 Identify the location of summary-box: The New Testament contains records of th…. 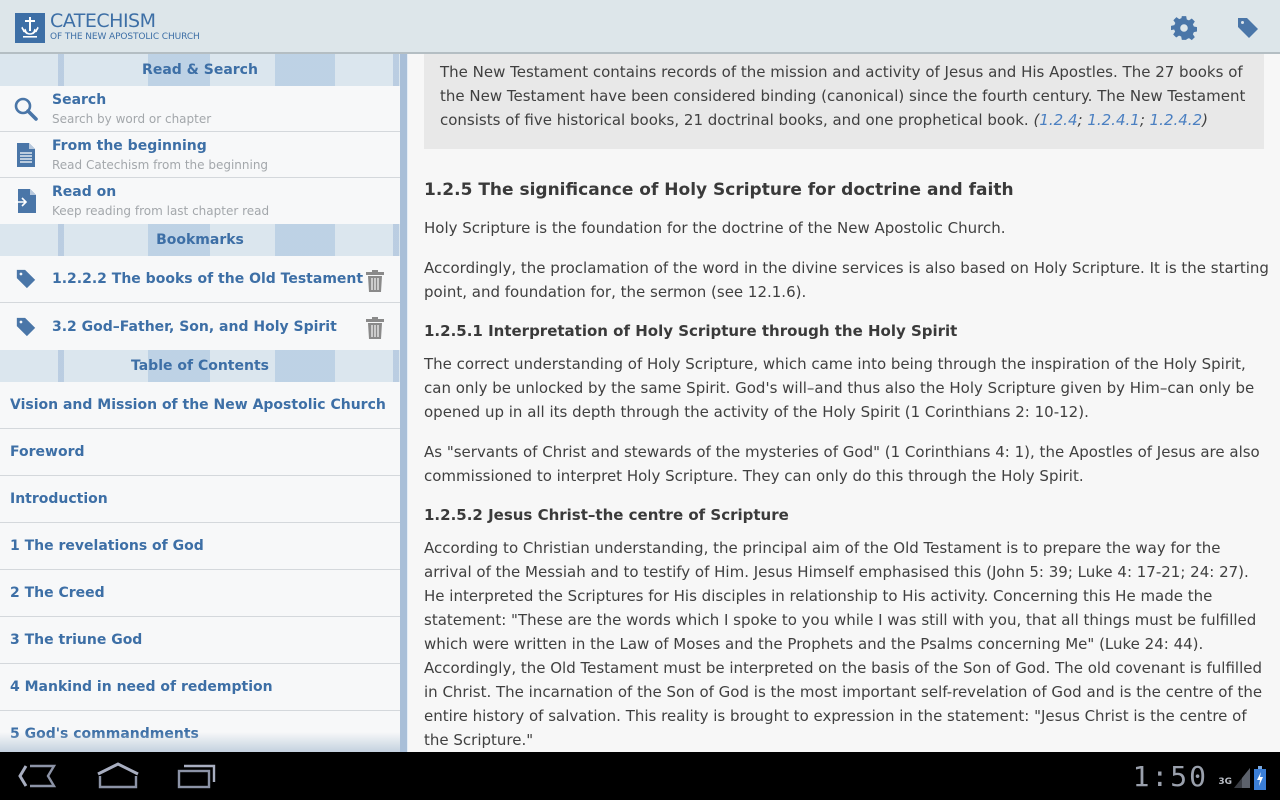
(844, 101).